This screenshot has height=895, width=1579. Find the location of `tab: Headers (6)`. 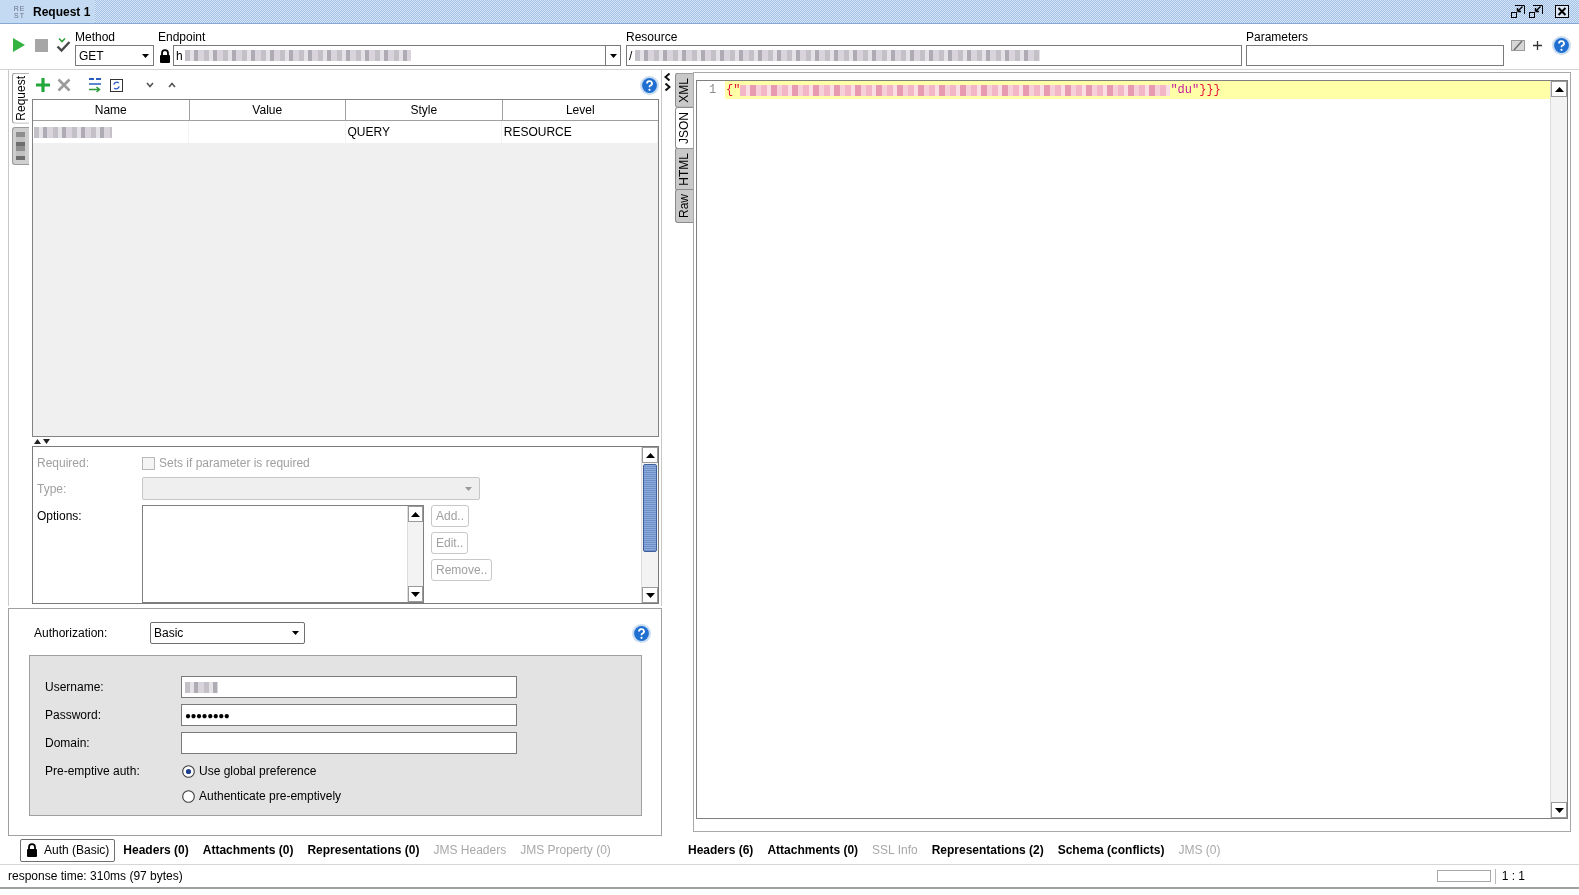

tab: Headers (6) is located at coordinates (721, 849).